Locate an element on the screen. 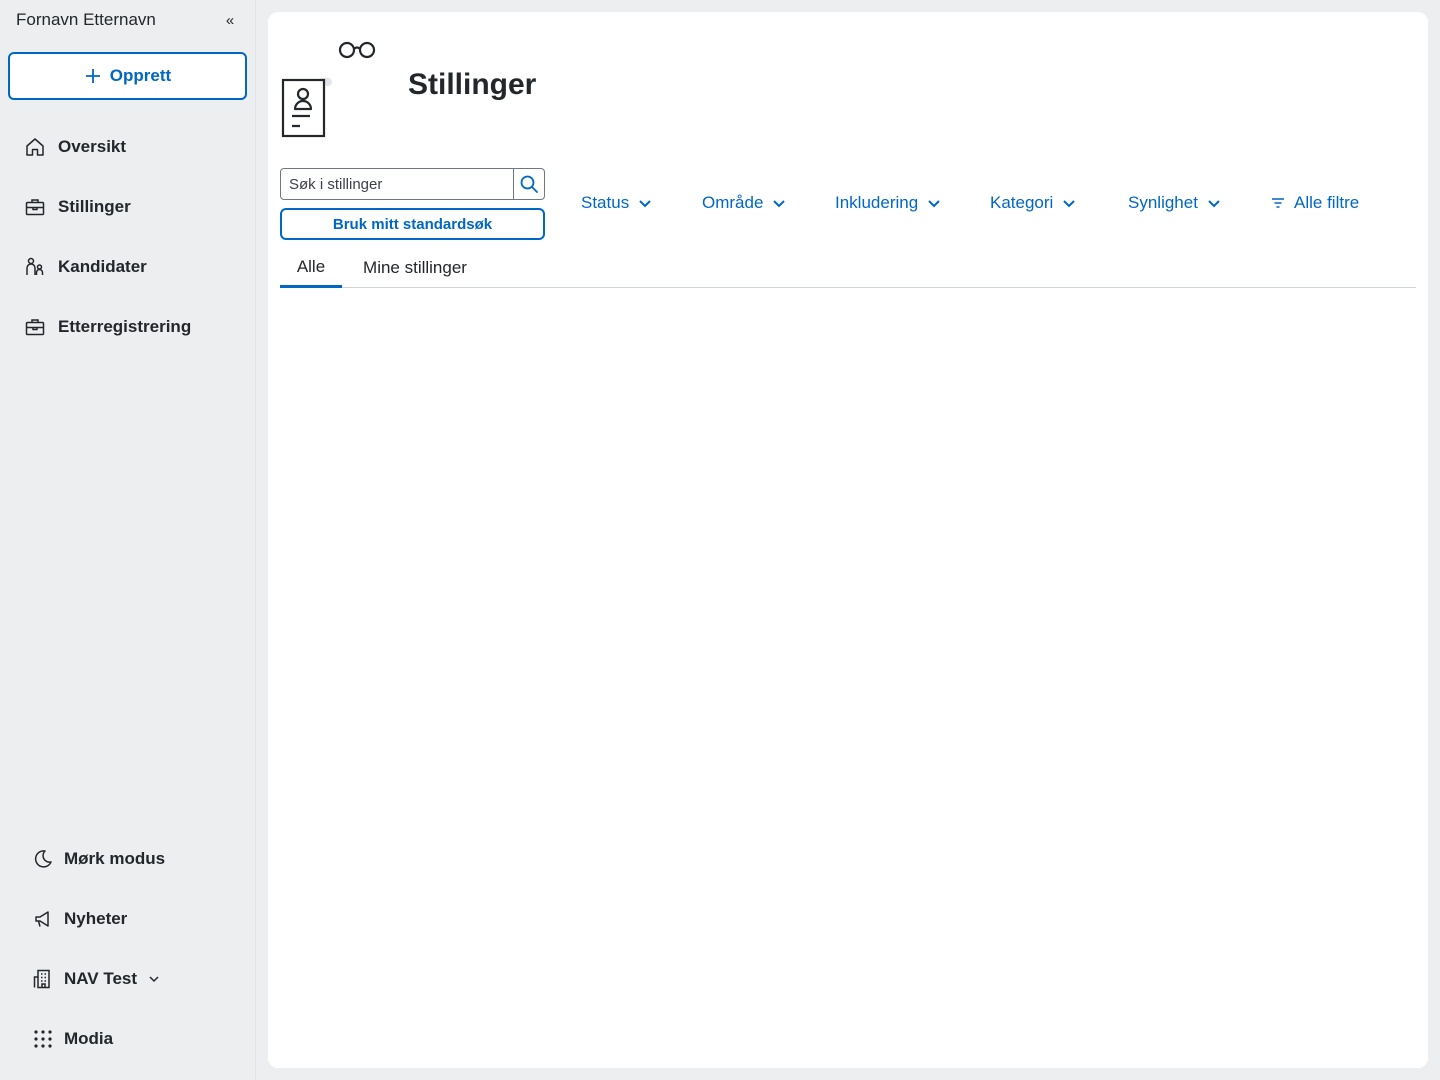  filter-omrade: Område is located at coordinates (744, 203).